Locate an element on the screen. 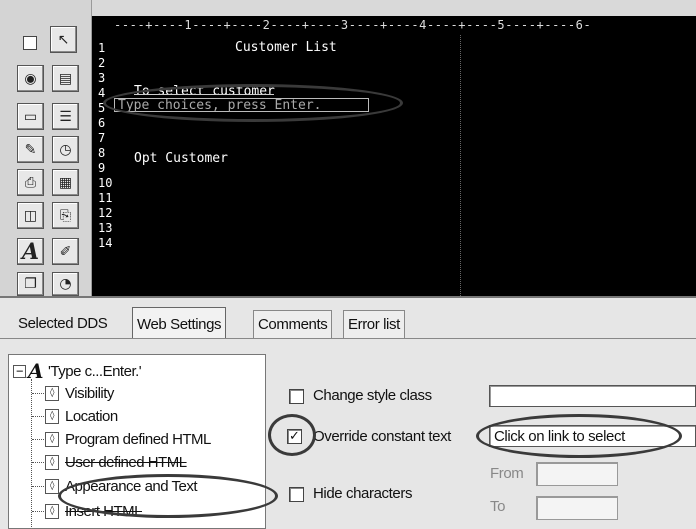  to-input is located at coordinates (577, 508).